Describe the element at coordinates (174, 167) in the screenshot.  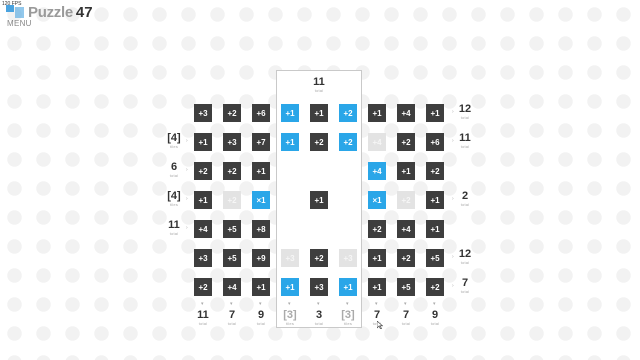
I see `clue-value: 6` at that location.